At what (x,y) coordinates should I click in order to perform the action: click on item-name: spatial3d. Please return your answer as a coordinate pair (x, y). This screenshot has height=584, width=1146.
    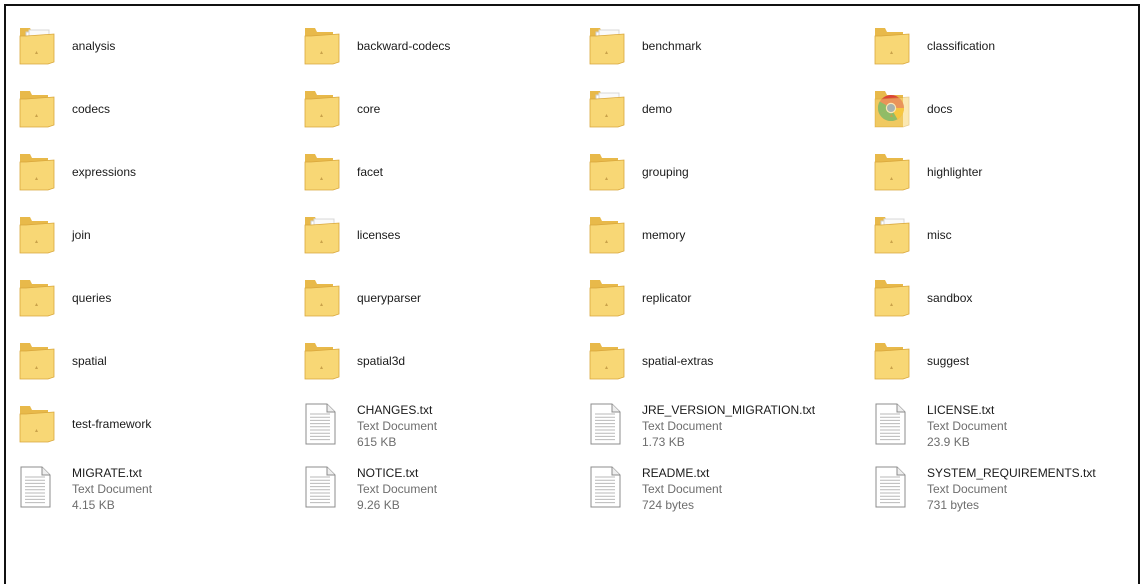
    Looking at the image, I should click on (381, 361).